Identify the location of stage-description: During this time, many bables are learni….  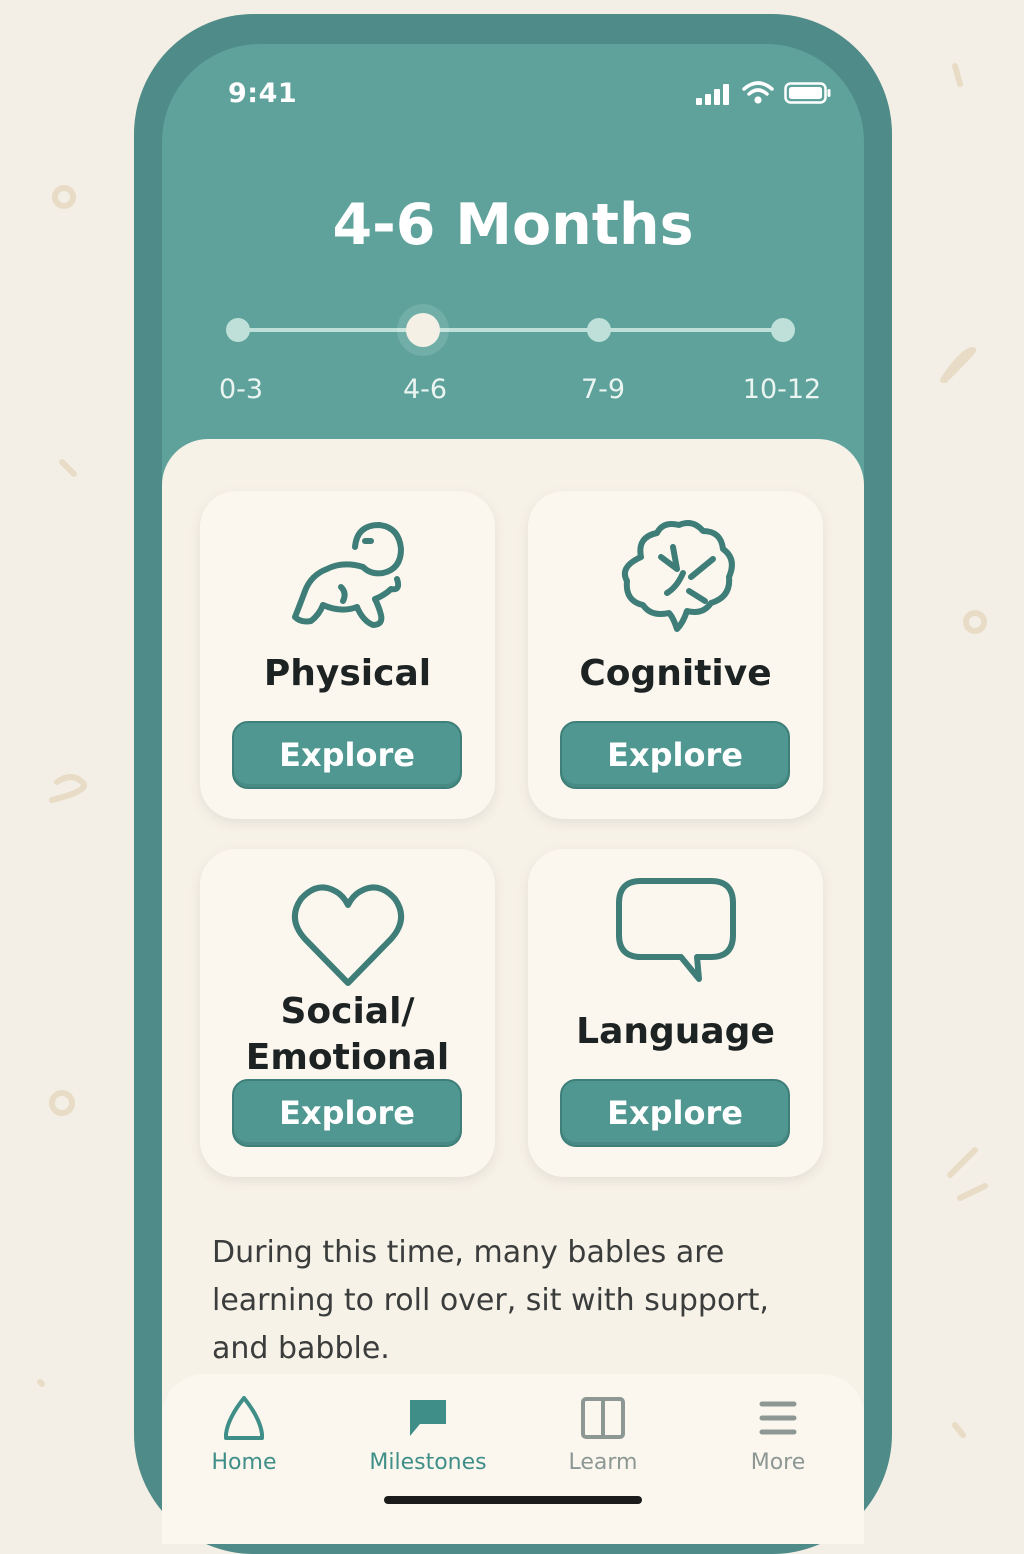
(490, 1300).